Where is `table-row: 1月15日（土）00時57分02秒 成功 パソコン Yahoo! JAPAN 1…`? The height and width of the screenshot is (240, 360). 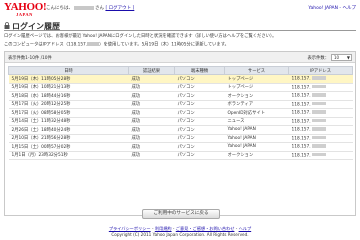 table-row: 1月15日（土）00時57分02秒 成功 パソコン Yahoo! JAPAN 1… is located at coordinates (180, 147).